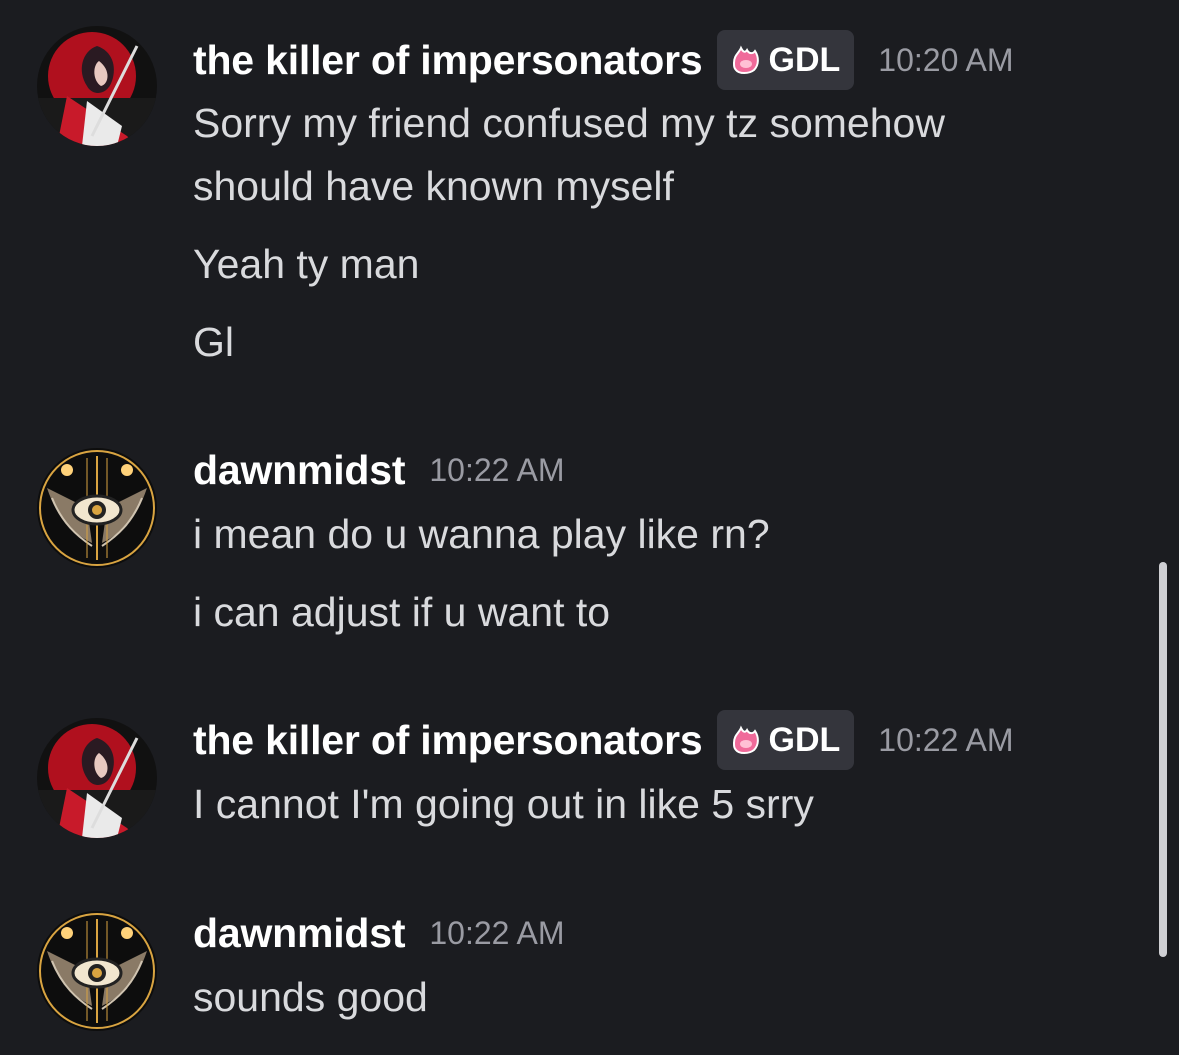 This screenshot has width=1179, height=1055. I want to click on message-header: the killer of impersonators GDL 10:20 AM, so click(603, 60).